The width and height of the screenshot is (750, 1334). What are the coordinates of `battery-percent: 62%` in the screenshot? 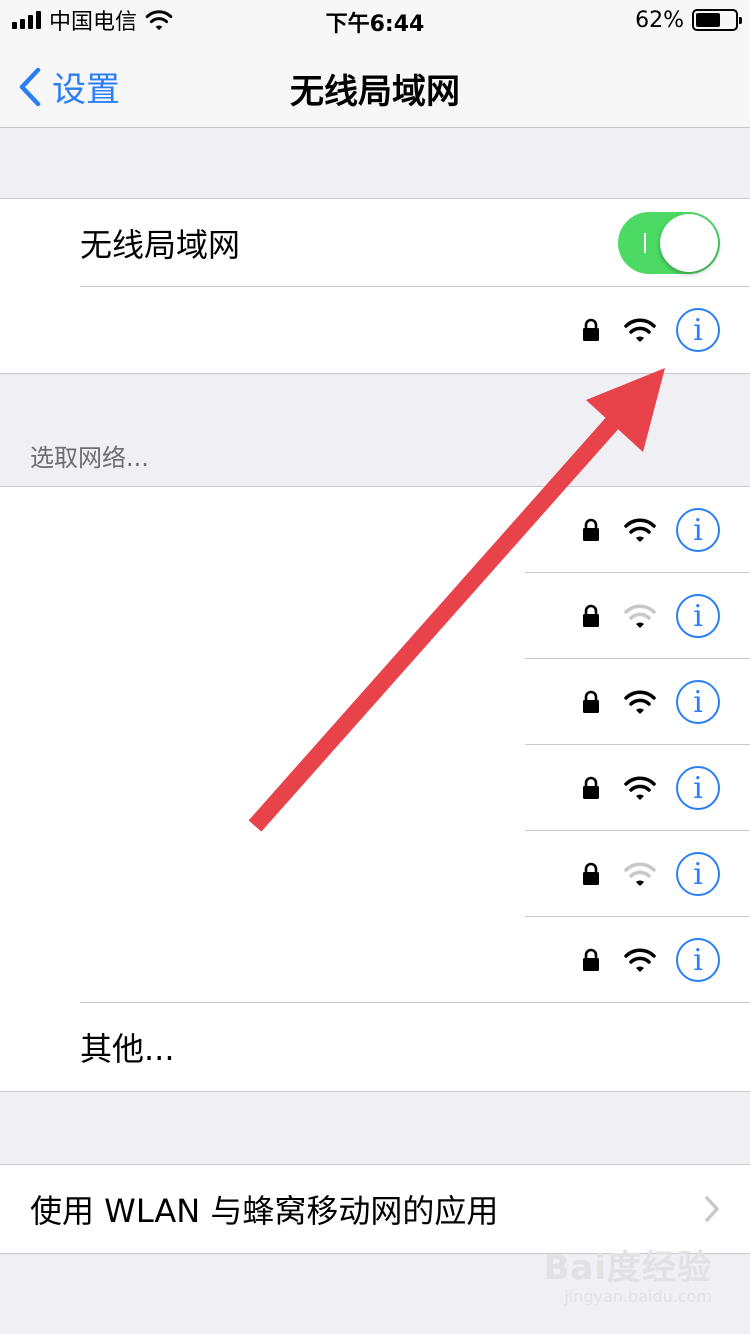 It's located at (659, 20).